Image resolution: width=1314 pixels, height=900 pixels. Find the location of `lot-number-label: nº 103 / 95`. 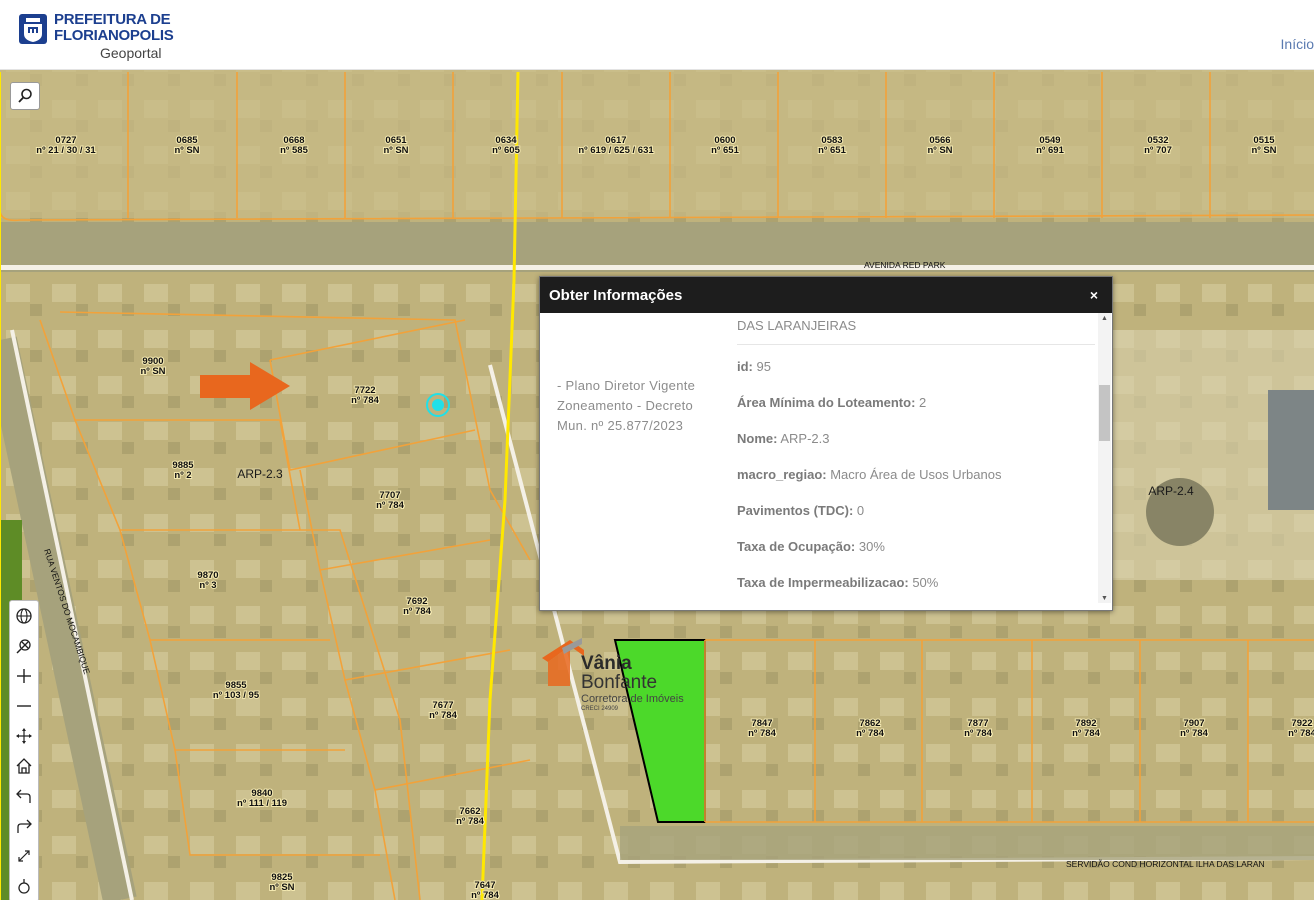

lot-number-label: nº 103 / 95 is located at coordinates (236, 695).